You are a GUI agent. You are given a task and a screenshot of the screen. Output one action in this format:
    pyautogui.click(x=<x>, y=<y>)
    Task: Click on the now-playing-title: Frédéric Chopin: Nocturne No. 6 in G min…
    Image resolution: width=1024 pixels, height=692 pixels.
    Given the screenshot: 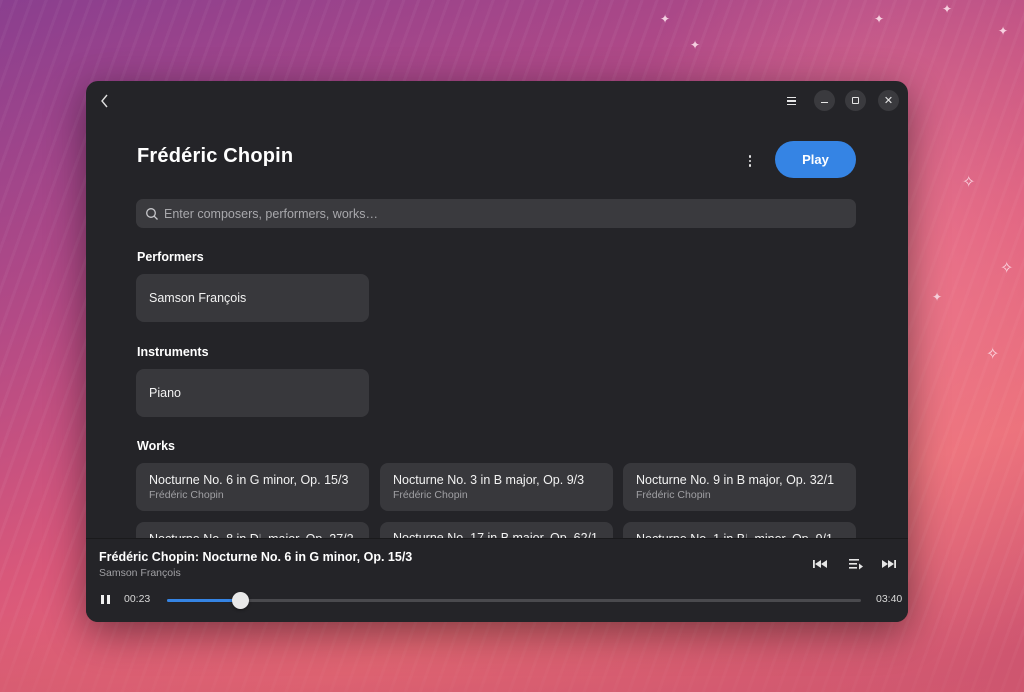 What is the action you would take?
    pyautogui.click(x=256, y=557)
    